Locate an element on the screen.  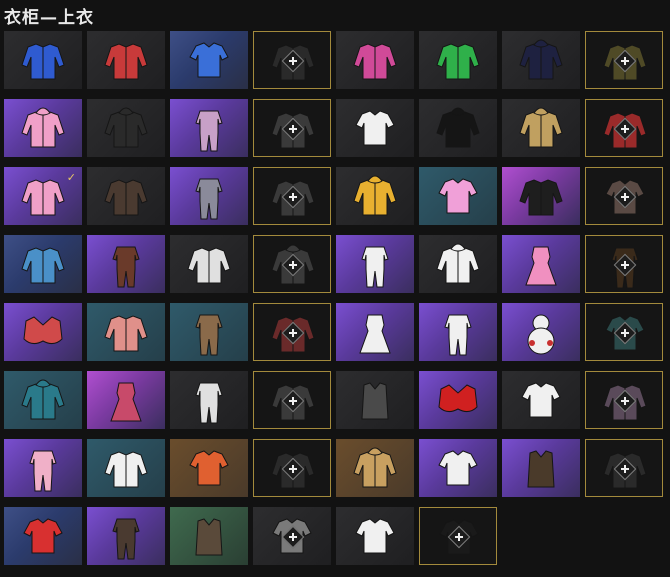
checkmark-icon: ✓ is located at coordinates (71, 177).